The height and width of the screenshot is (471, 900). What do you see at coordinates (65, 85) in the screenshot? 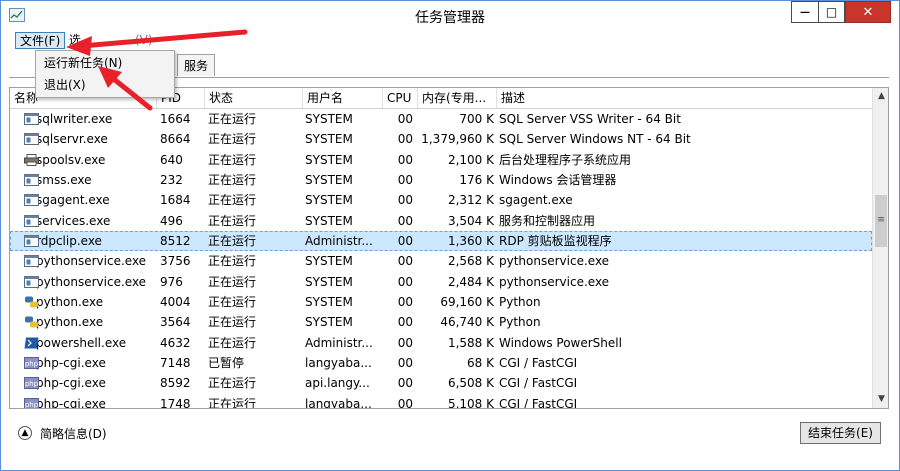
I see `menu-item-exit: 退出(X)` at bounding box center [65, 85].